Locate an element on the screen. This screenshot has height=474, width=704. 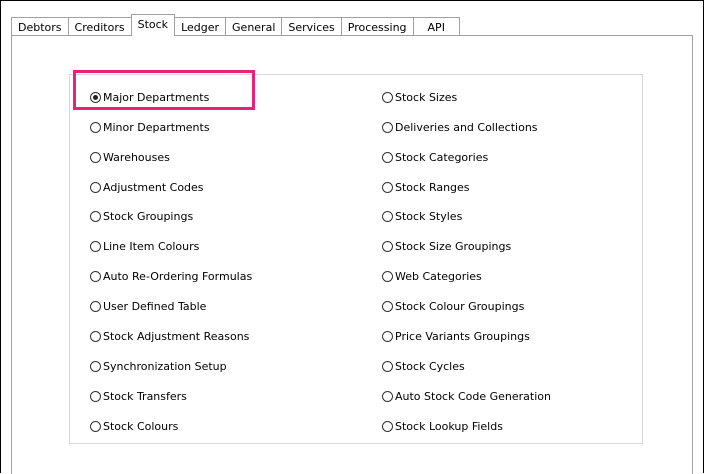
radio-label: Stock Groupings is located at coordinates (148, 216).